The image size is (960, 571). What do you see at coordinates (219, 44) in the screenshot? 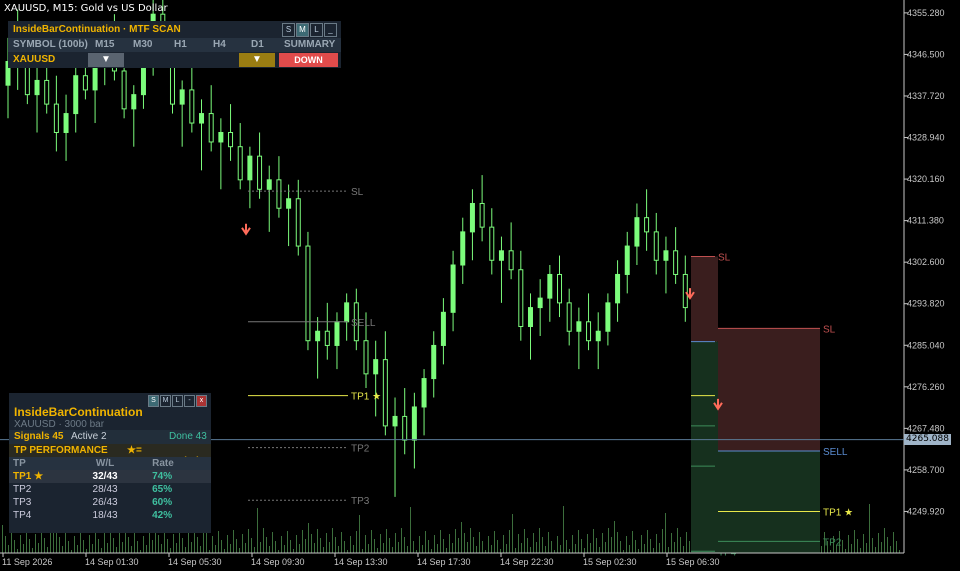
I see `header-h4: H4` at bounding box center [219, 44].